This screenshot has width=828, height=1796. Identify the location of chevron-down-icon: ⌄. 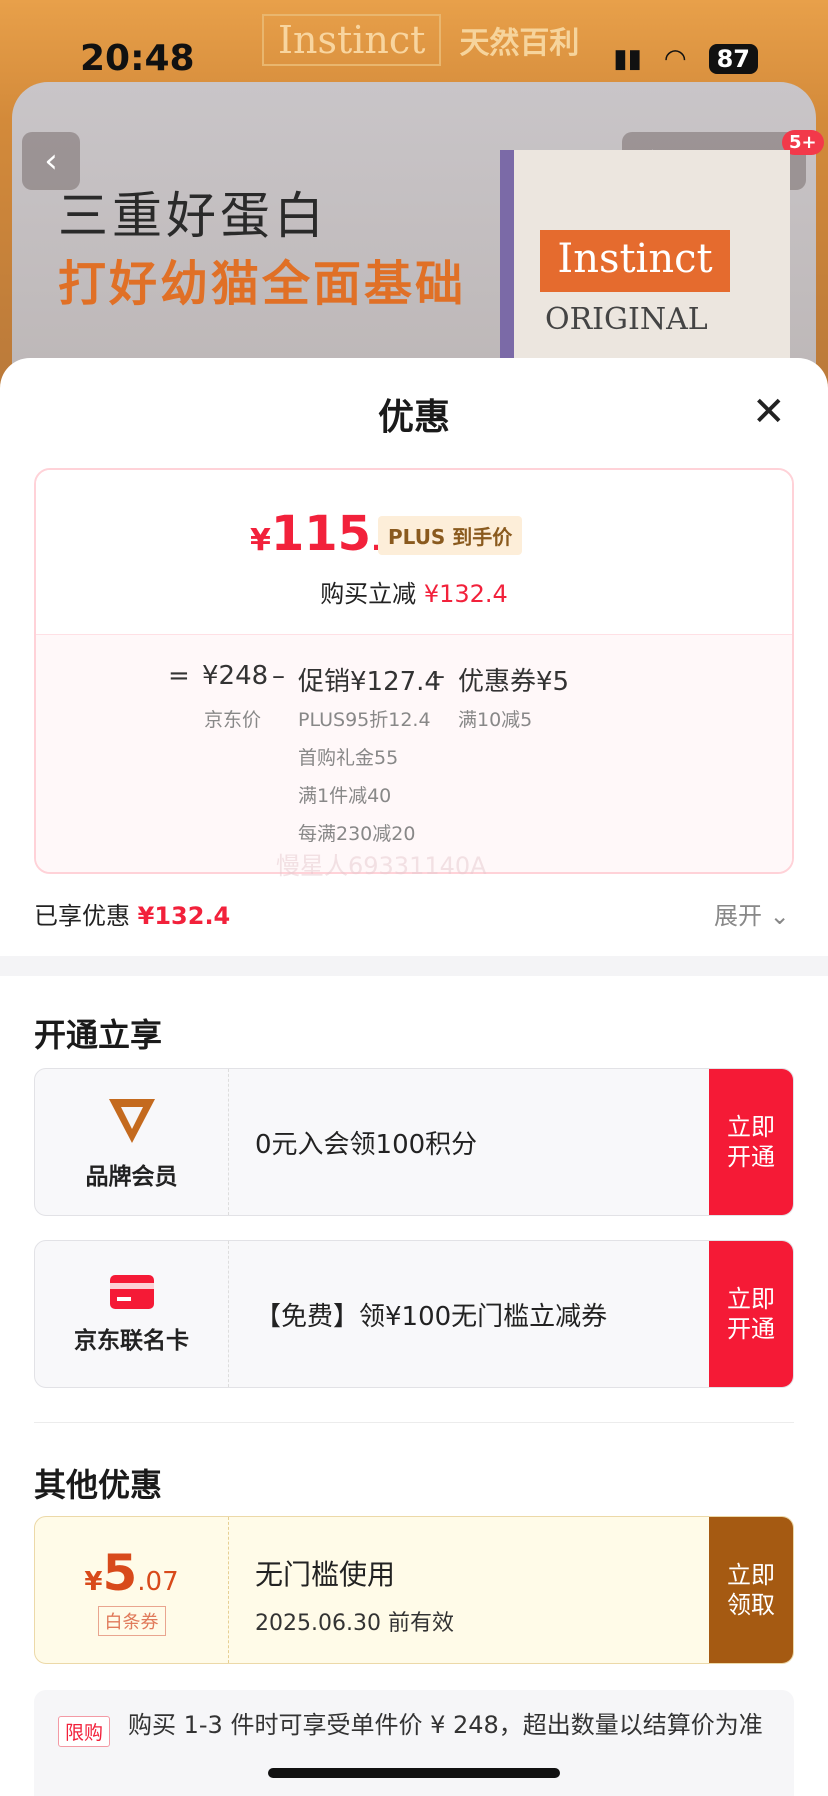
(779, 916).